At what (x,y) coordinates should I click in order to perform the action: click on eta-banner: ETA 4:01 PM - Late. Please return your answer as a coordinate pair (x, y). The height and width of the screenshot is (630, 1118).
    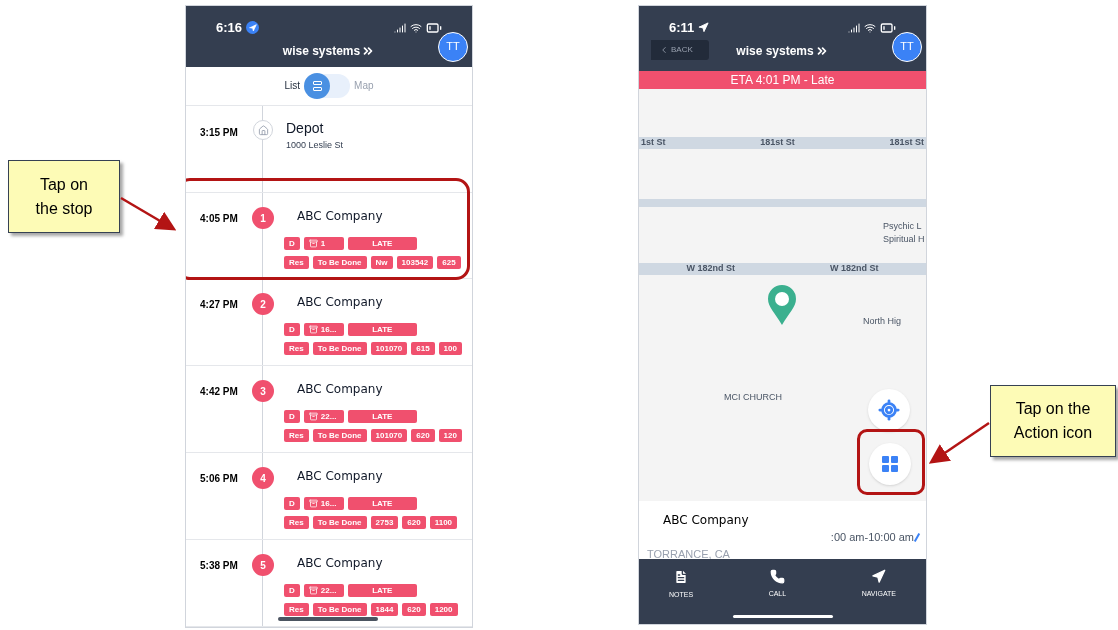
    Looking at the image, I should click on (782, 80).